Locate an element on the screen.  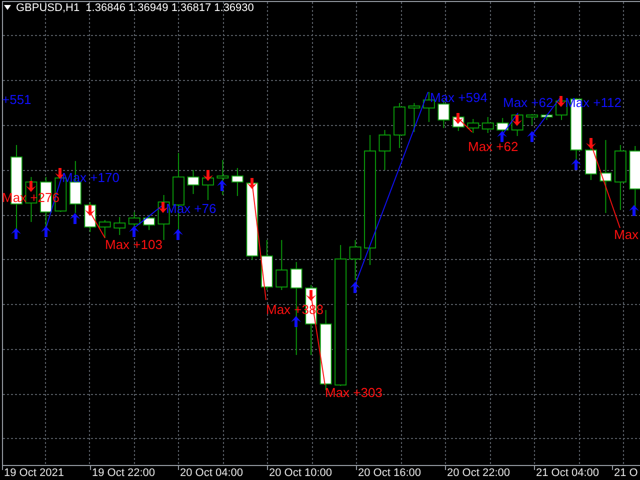
signal-label: Max +112 is located at coordinates (593, 103).